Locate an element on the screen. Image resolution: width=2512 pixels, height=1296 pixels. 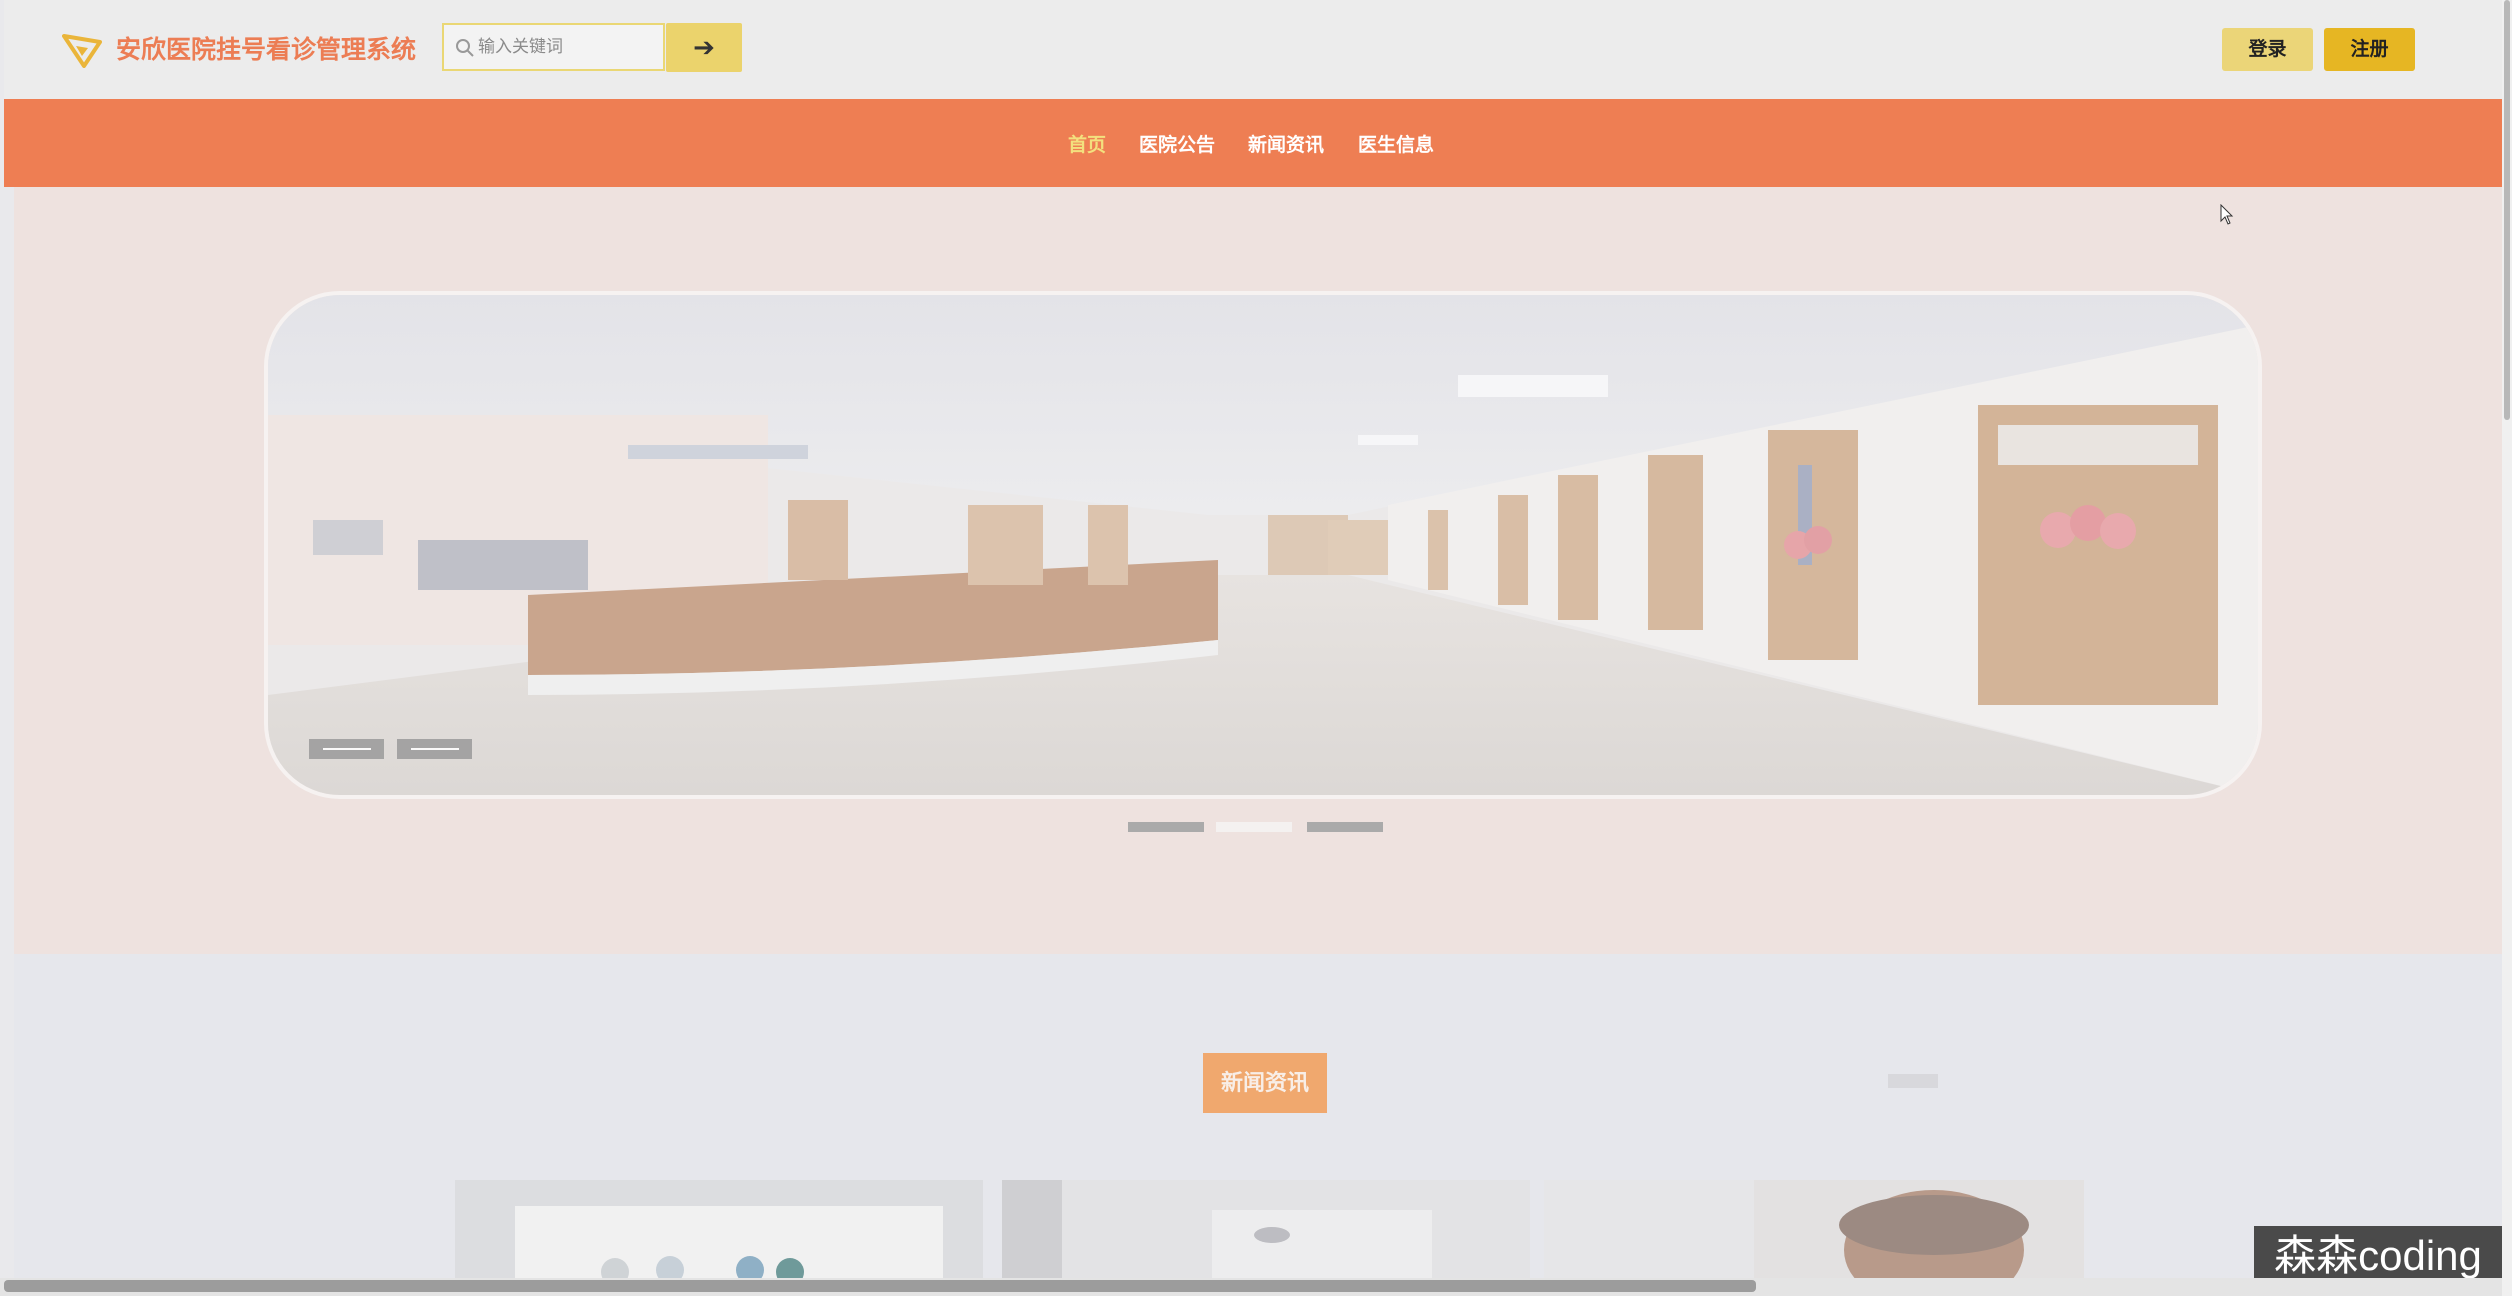
search-input is located at coordinates (568, 47).